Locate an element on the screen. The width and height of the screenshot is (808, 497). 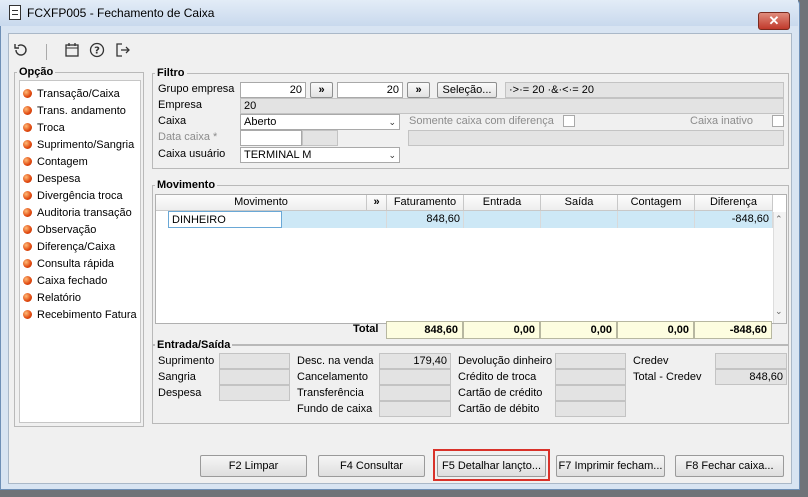
opcao-item-despesa: Despesa is located at coordinates (51, 178).